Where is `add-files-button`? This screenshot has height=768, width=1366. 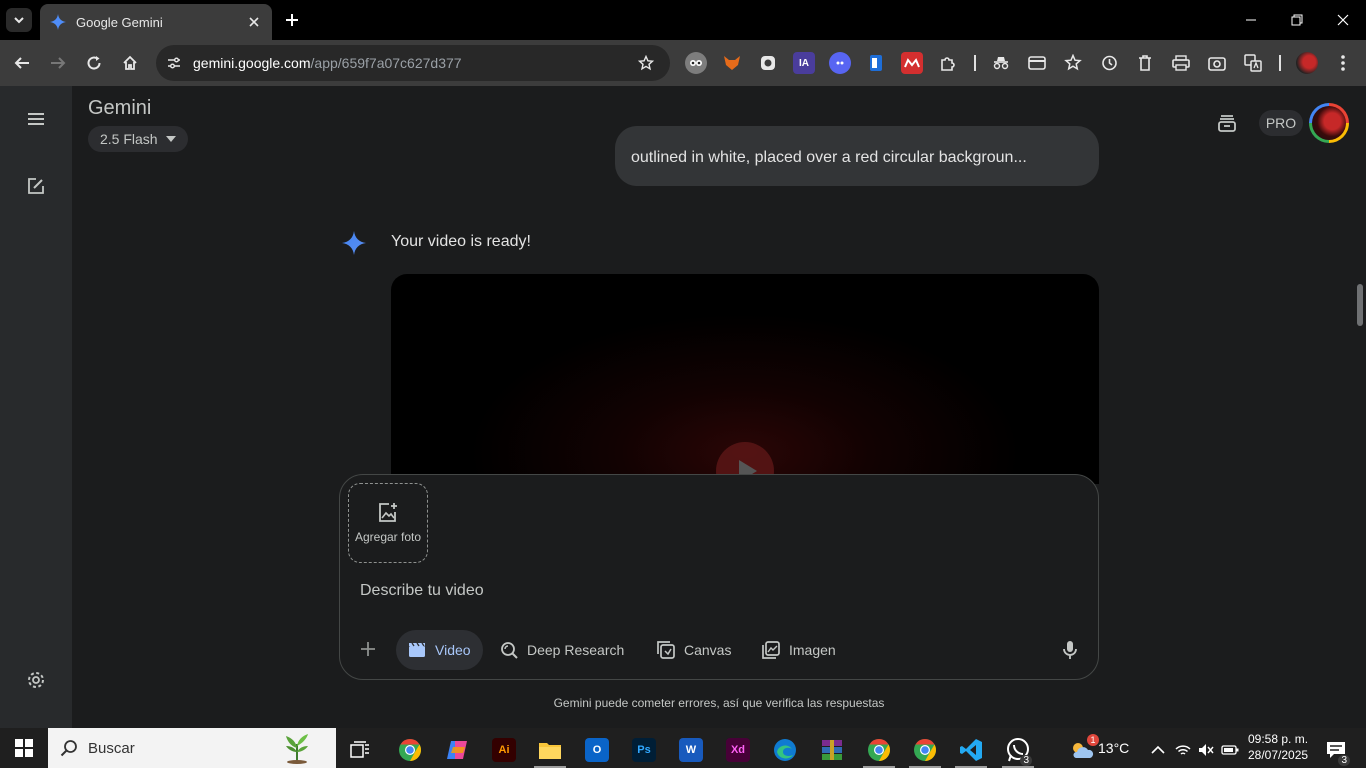
add-files-button is located at coordinates (368, 649).